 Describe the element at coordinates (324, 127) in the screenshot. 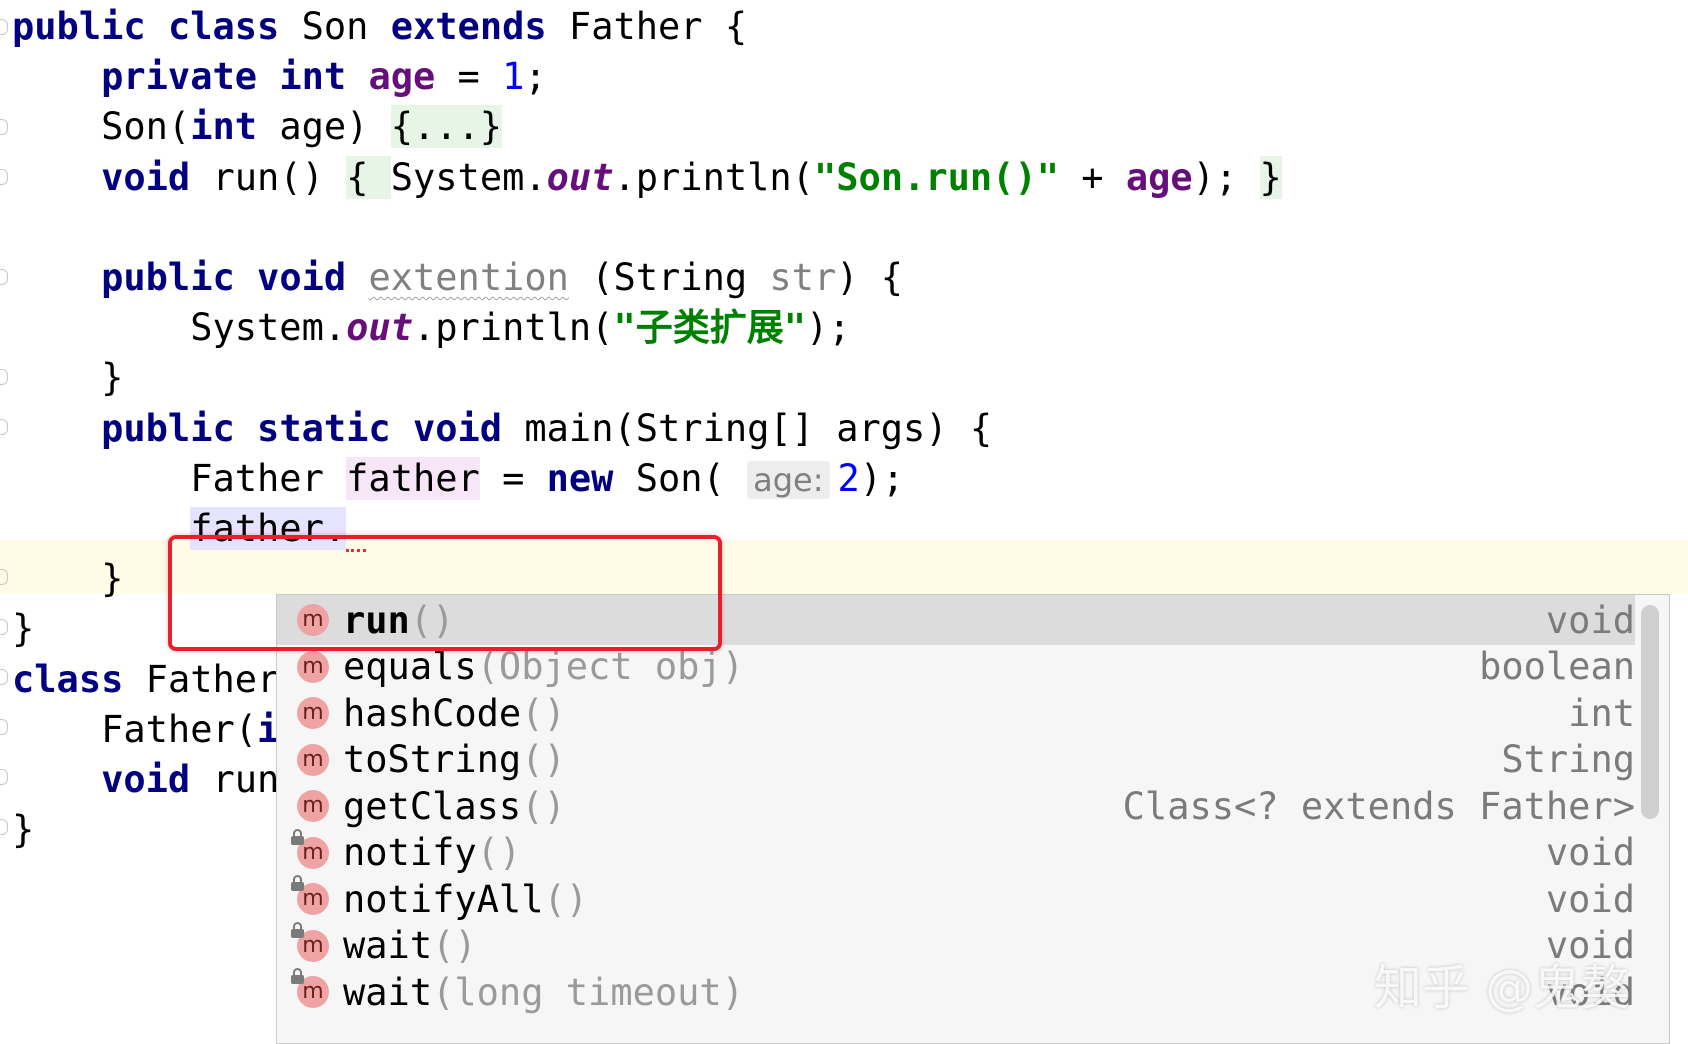

I see `code-token: age)` at that location.